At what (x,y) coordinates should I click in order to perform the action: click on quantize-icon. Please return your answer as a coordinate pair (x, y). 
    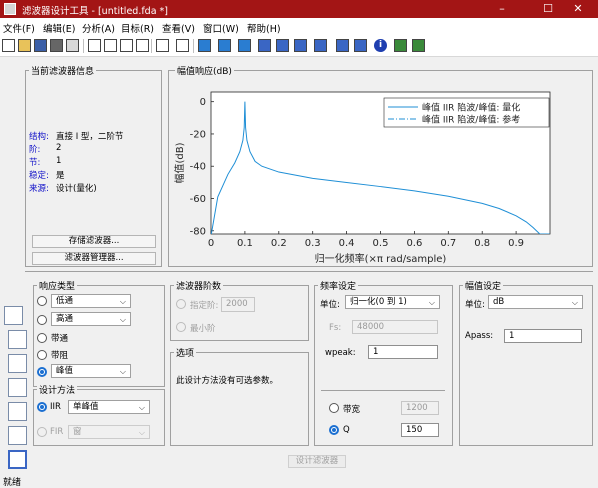
    Looking at the image, I should click on (17, 363).